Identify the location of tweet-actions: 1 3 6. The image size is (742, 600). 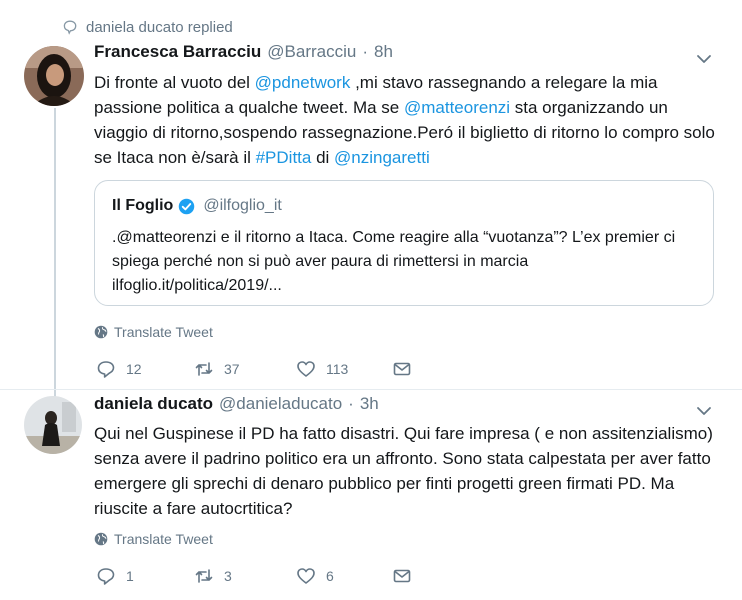
(261, 577).